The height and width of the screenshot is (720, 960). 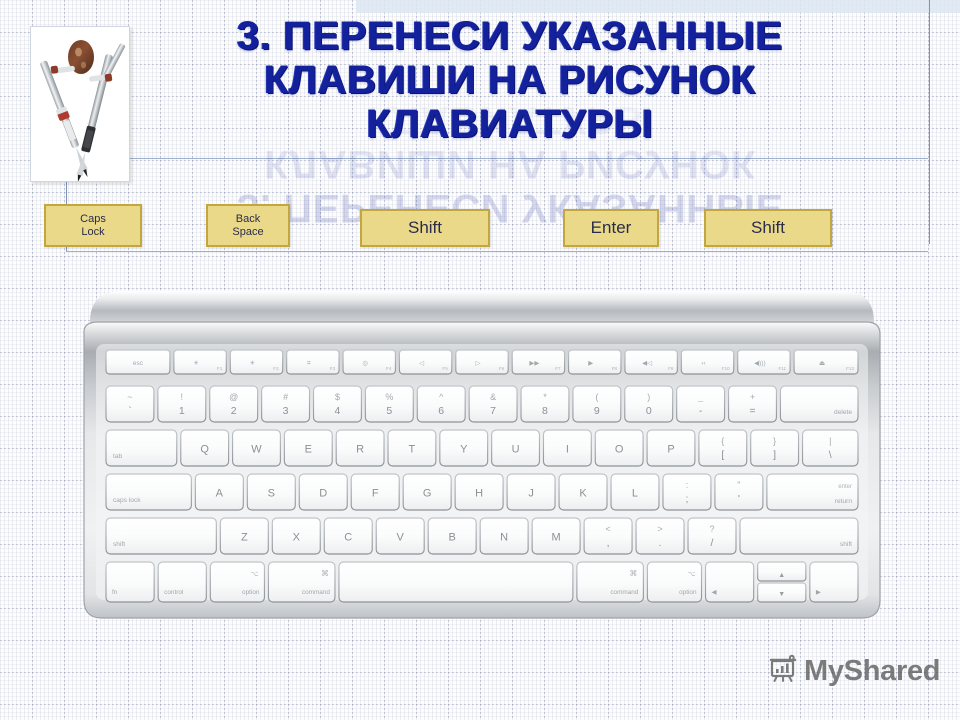 What do you see at coordinates (611, 228) in the screenshot?
I see `key-chip-enter: Enter` at bounding box center [611, 228].